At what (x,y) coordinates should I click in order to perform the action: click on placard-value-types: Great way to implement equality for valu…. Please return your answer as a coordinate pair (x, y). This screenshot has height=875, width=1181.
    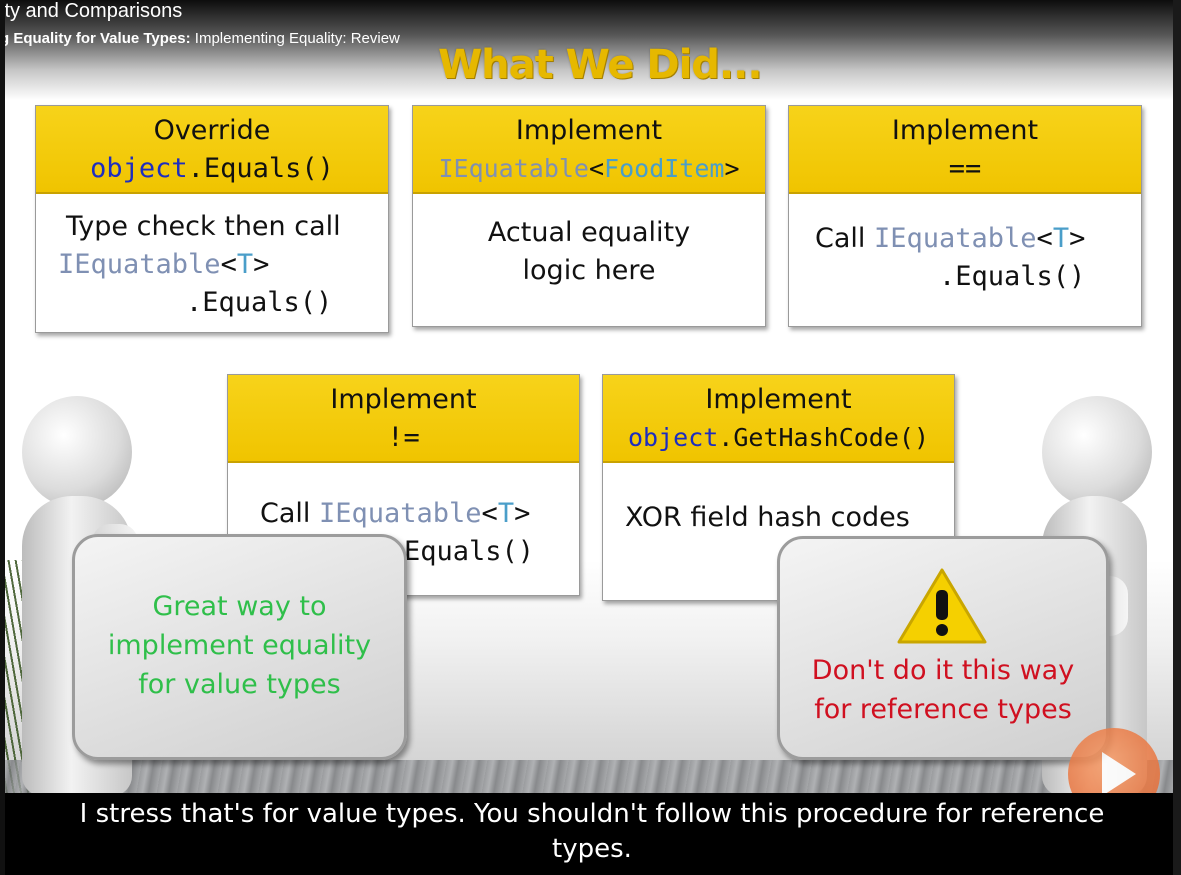
    Looking at the image, I should click on (239, 647).